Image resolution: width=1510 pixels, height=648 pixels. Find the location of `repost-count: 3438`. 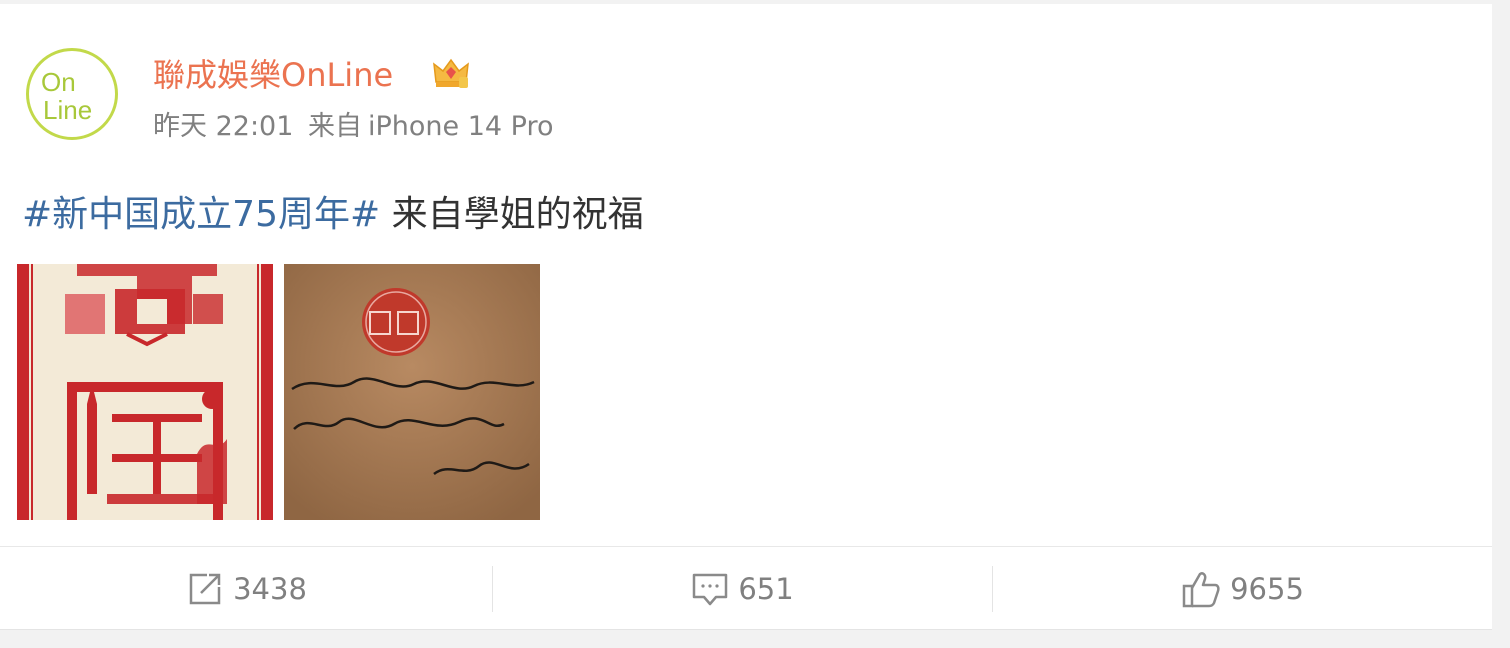

repost-count: 3438 is located at coordinates (270, 588).